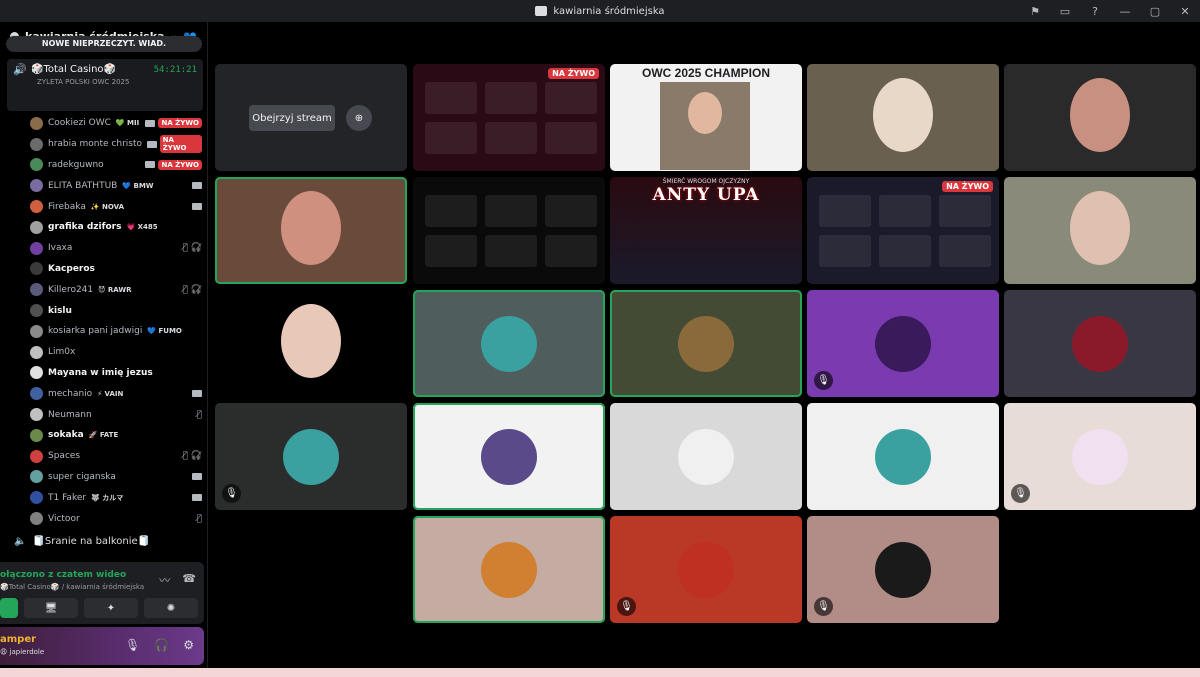 This screenshot has height=677, width=1200. Describe the element at coordinates (116, 310) in the screenshot. I see `voice-member: kislu` at that location.